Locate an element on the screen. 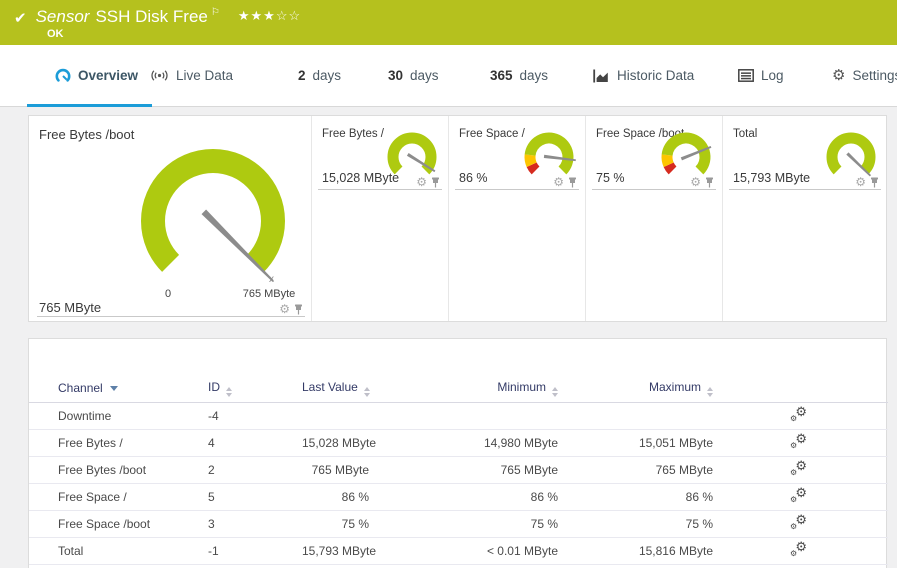  primary-channel-title: Free Bytes /boot is located at coordinates (87, 134).